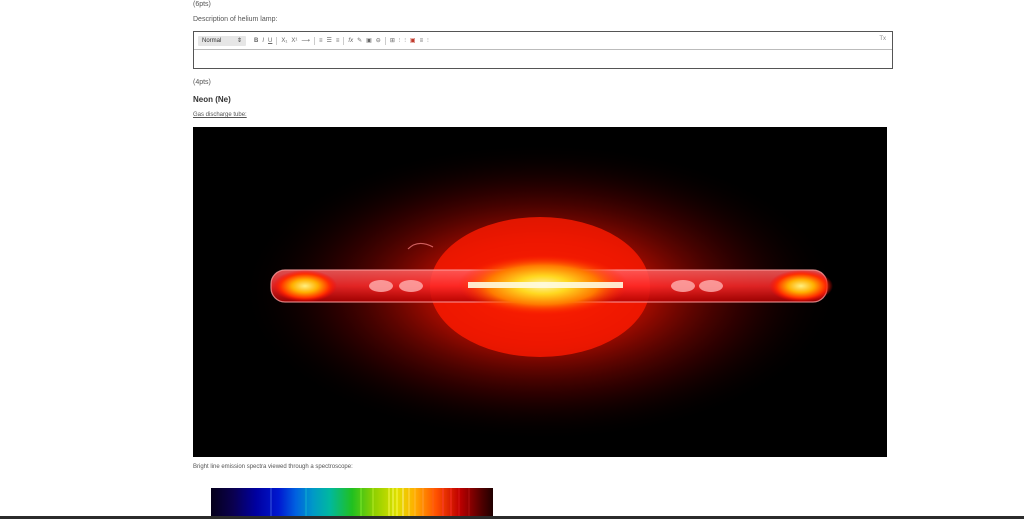  What do you see at coordinates (359, 41) in the screenshot?
I see `link-button: ✎` at bounding box center [359, 41].